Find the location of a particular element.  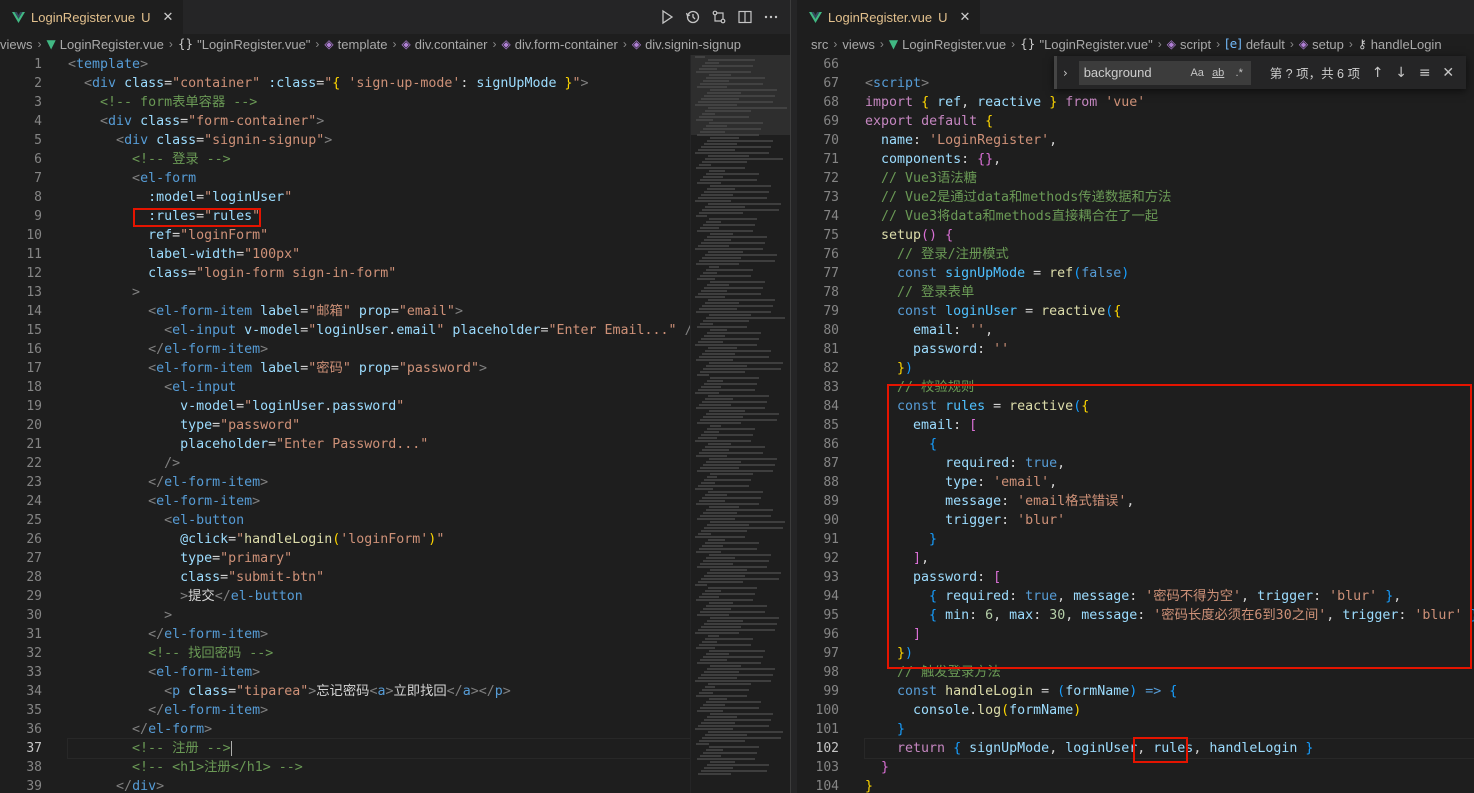

minimap is located at coordinates (740, 424).